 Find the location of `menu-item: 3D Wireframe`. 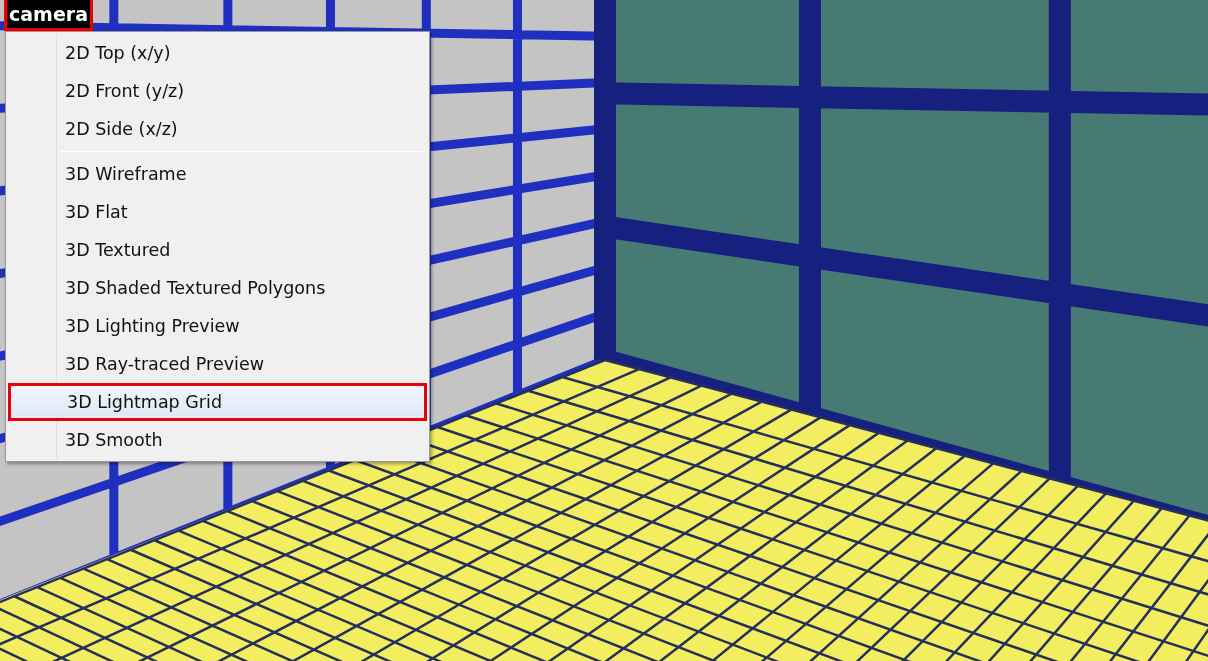

menu-item: 3D Wireframe is located at coordinates (217, 174).